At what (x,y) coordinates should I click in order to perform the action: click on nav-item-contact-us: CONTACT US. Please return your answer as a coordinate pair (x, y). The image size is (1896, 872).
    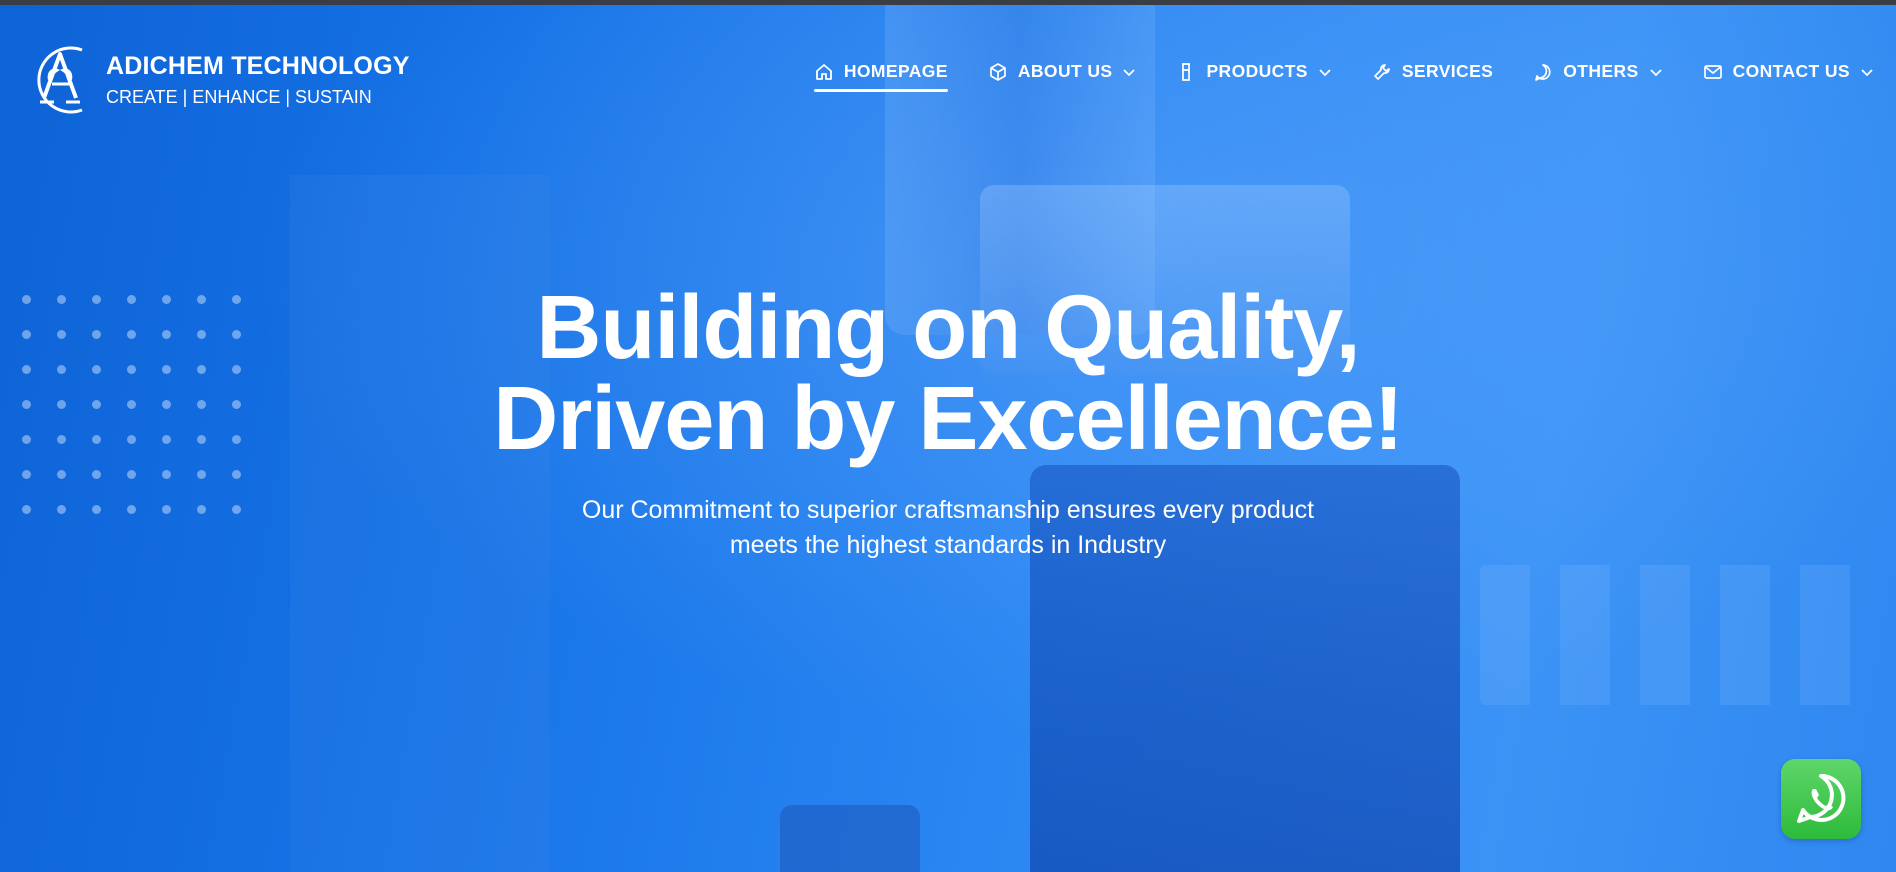
    Looking at the image, I should click on (1788, 76).